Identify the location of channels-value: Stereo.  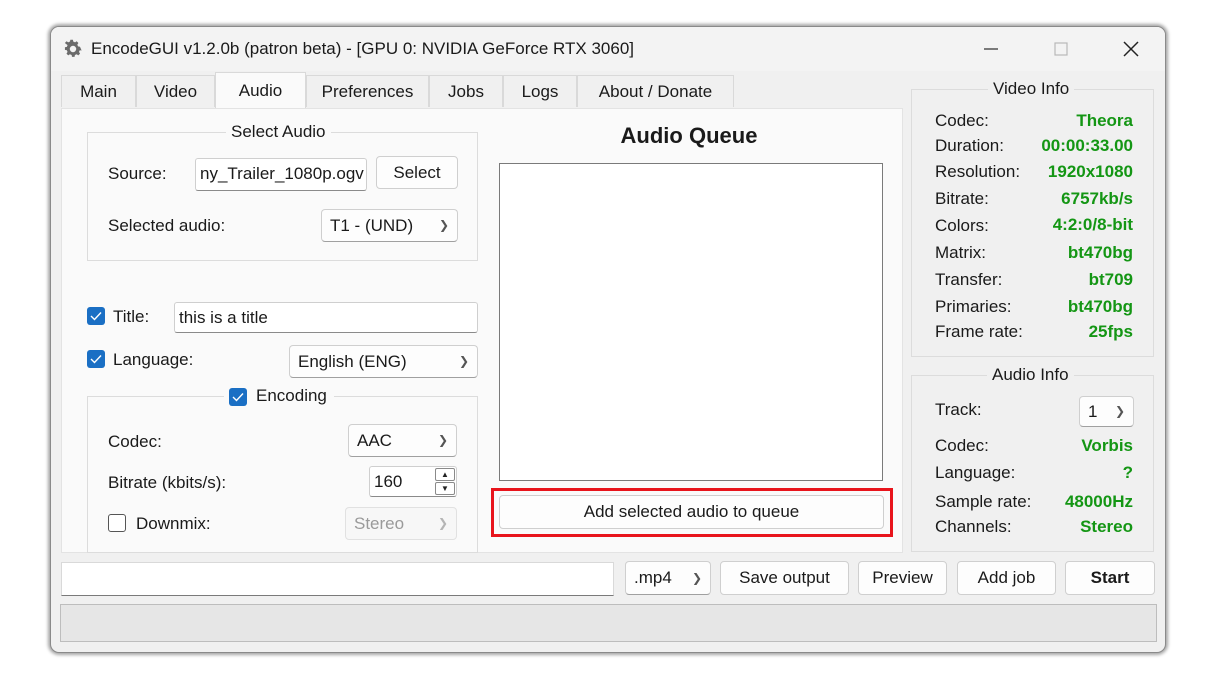
(1106, 526).